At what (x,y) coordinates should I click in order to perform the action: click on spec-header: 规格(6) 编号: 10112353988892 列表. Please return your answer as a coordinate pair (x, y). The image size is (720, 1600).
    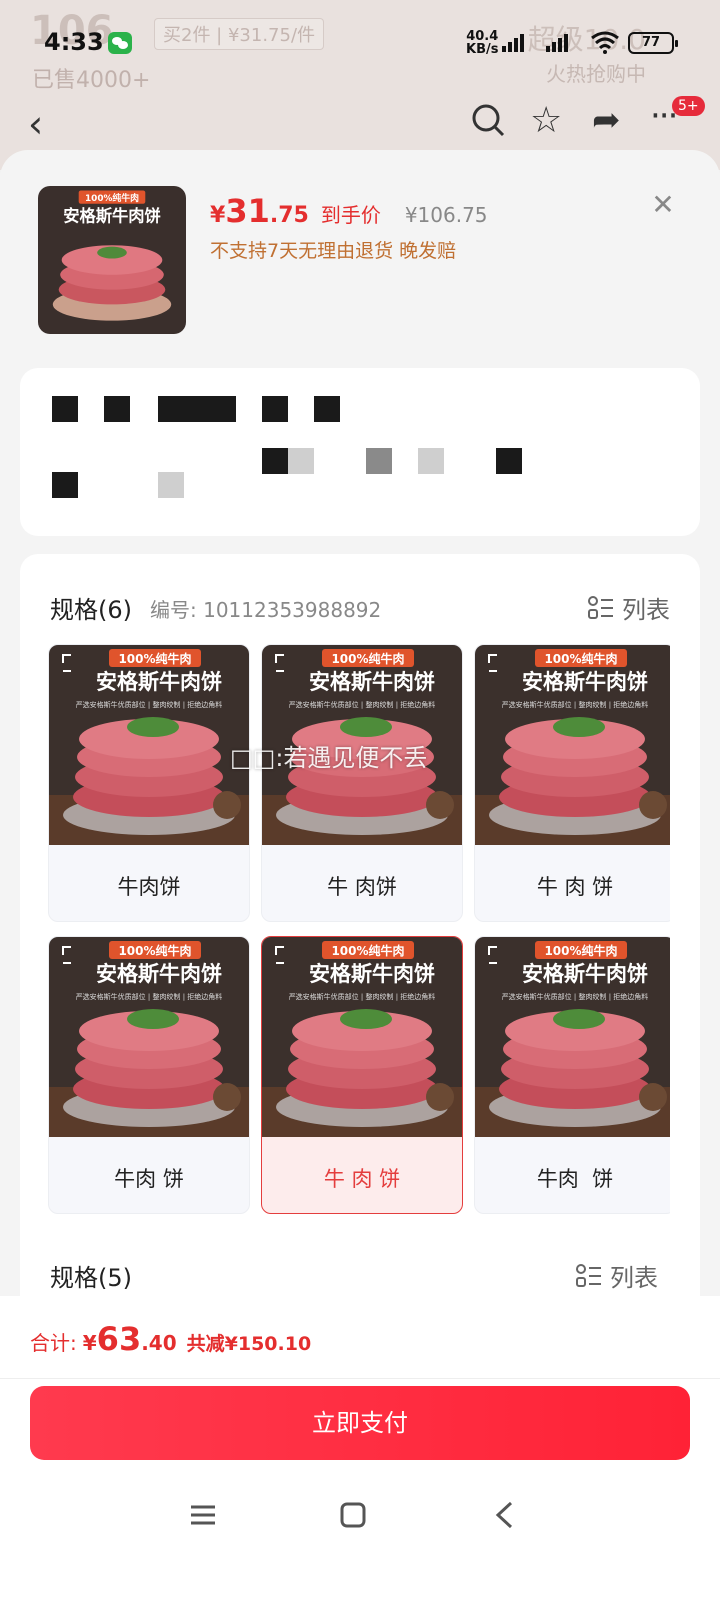
    Looking at the image, I should click on (360, 610).